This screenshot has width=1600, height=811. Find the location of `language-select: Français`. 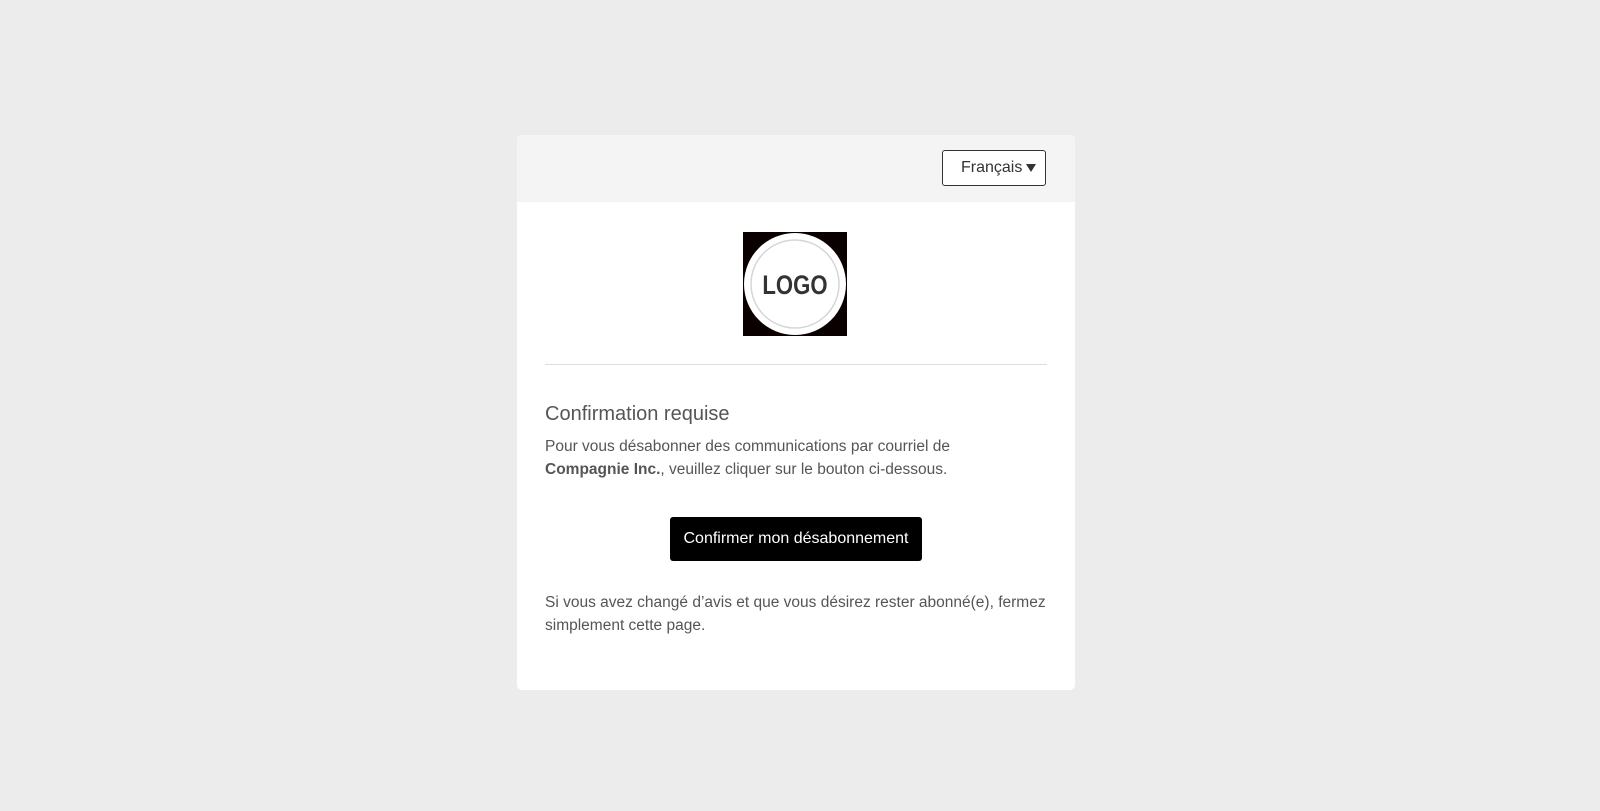

language-select: Français is located at coordinates (994, 168).